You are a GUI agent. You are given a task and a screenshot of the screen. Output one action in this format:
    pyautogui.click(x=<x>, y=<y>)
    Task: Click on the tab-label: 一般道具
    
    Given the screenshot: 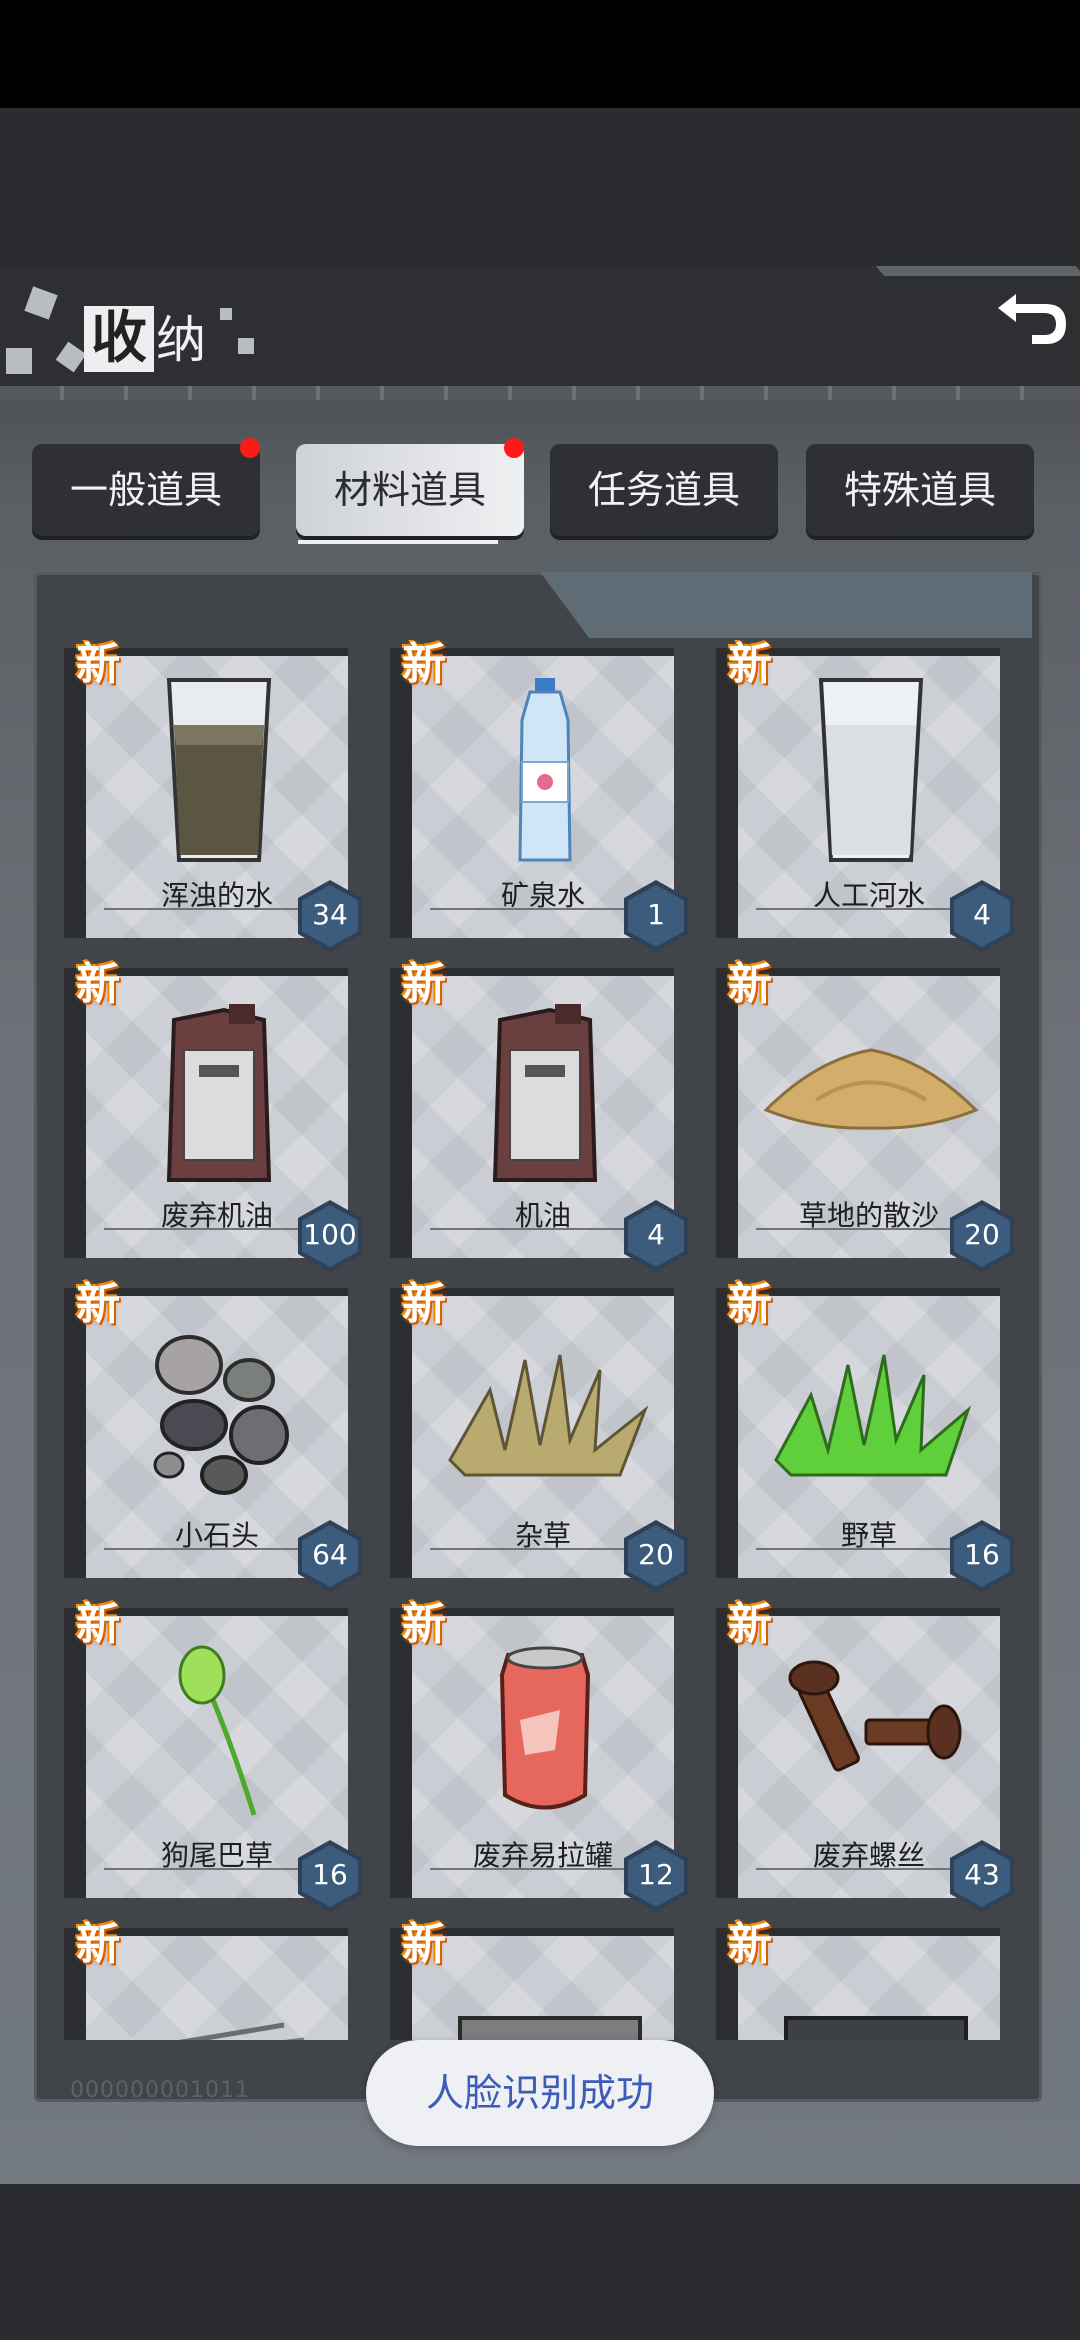 What is the action you would take?
    pyautogui.click(x=145, y=490)
    